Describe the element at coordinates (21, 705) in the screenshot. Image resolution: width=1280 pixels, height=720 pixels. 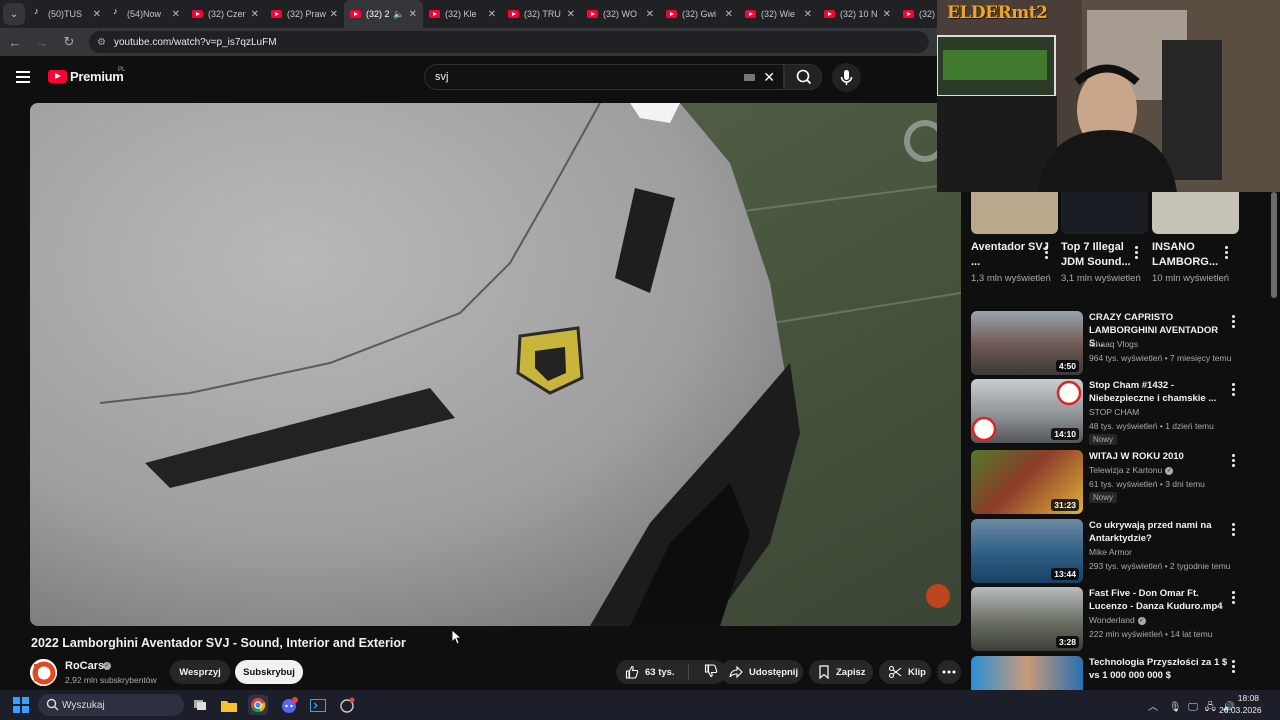
I see `windows-start-icon` at that location.